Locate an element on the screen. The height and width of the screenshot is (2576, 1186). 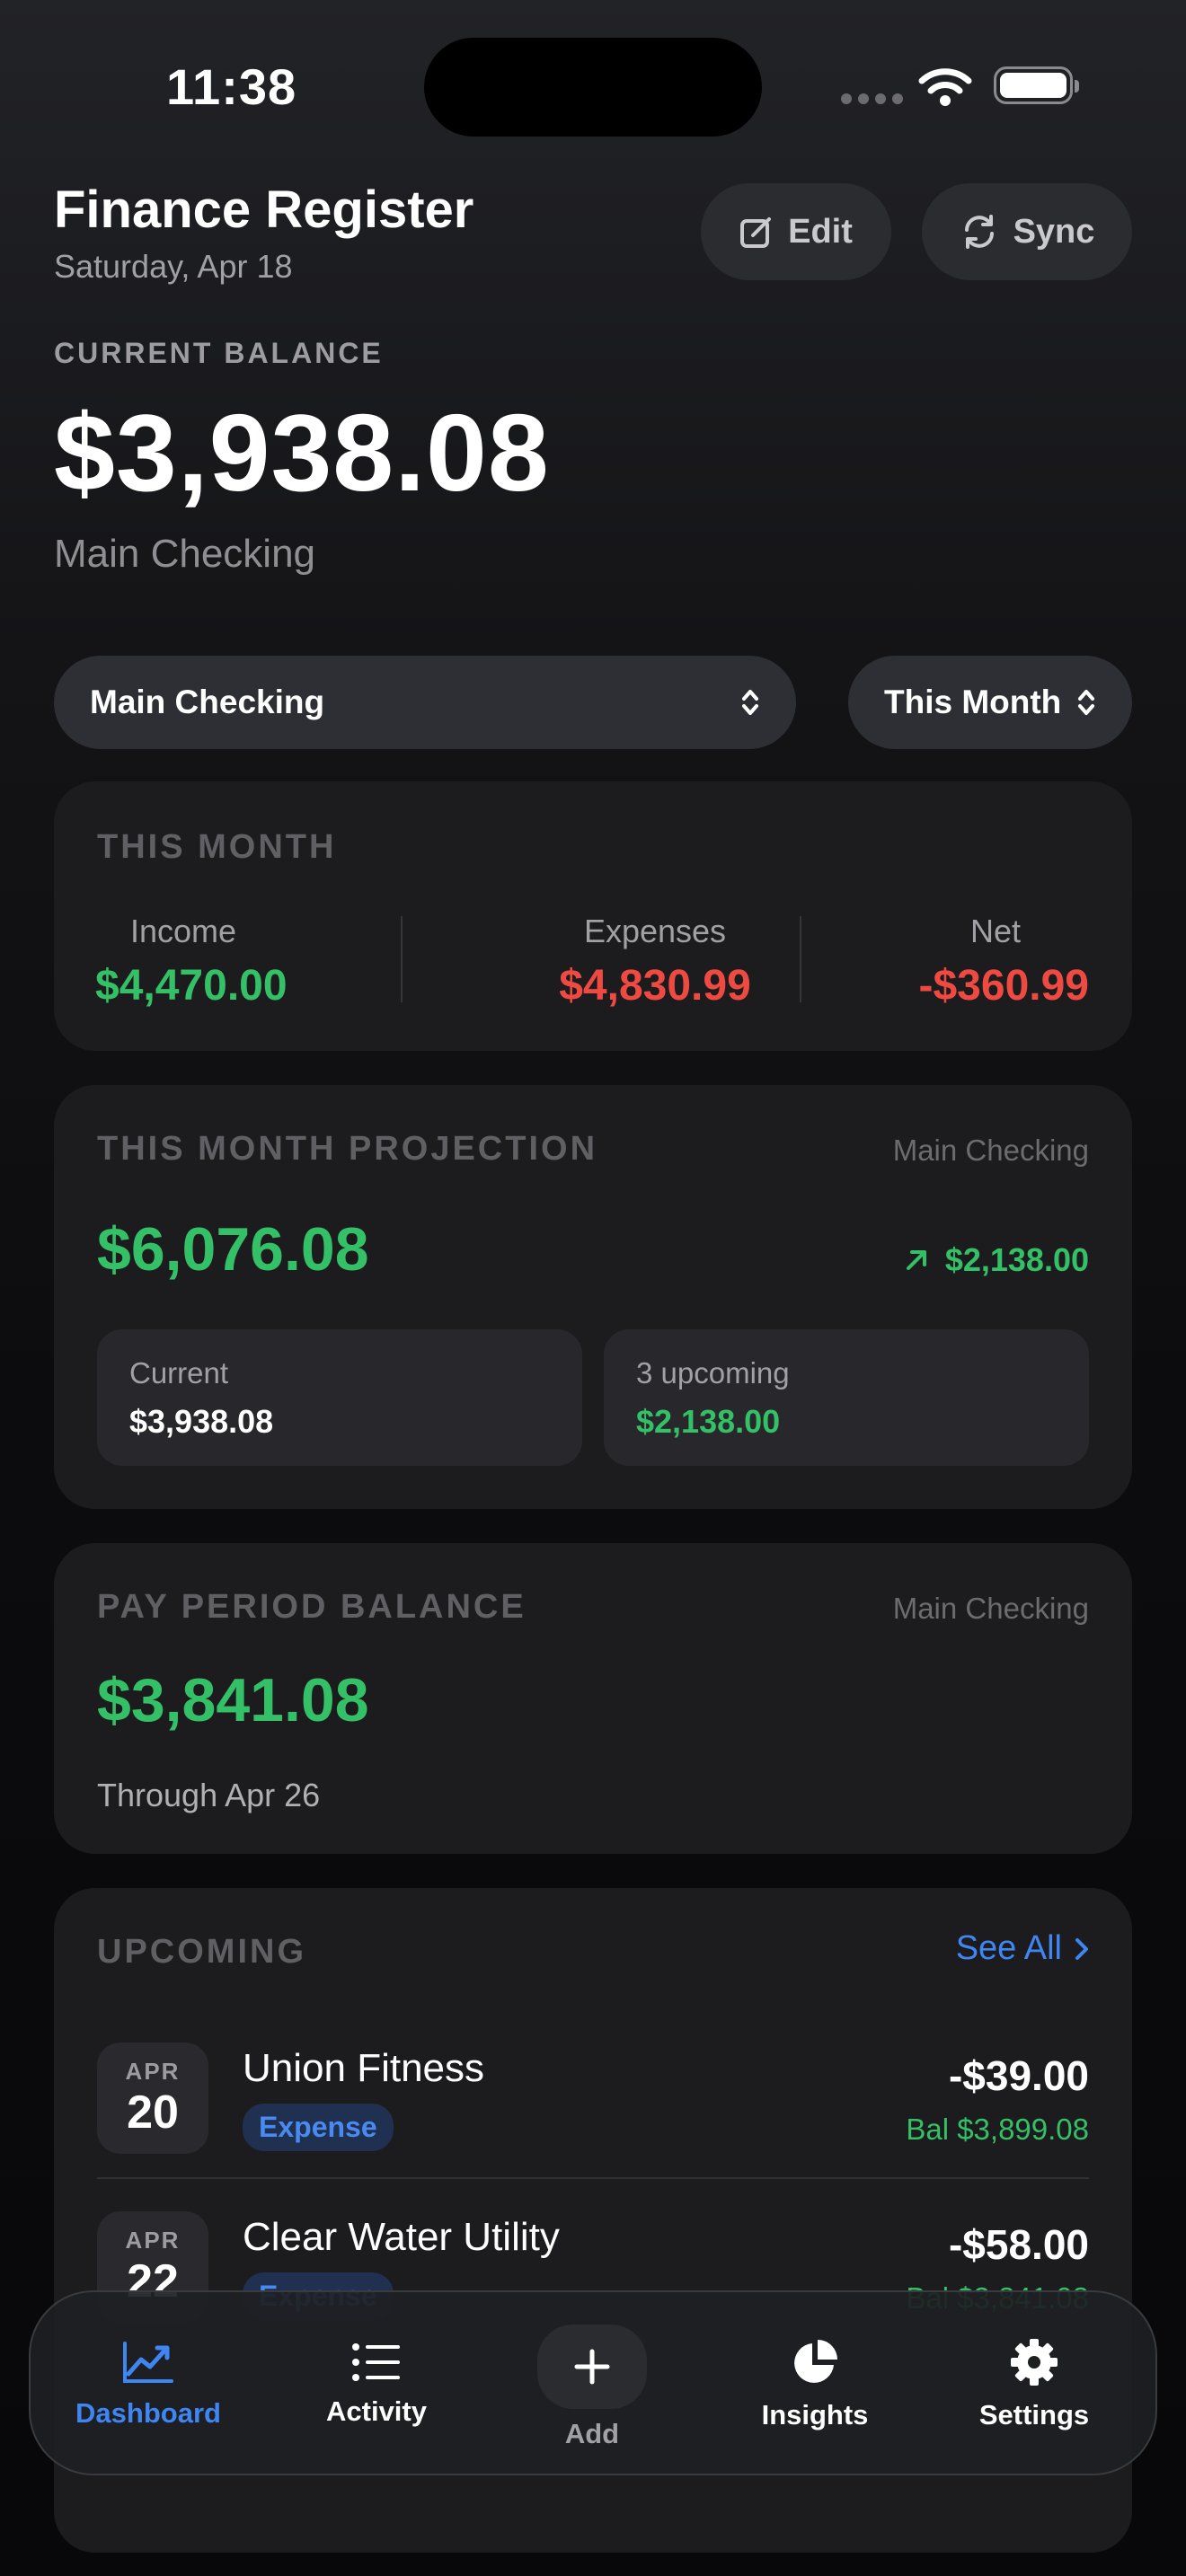
net-stat: Net -$360.99 is located at coordinates (972, 961).